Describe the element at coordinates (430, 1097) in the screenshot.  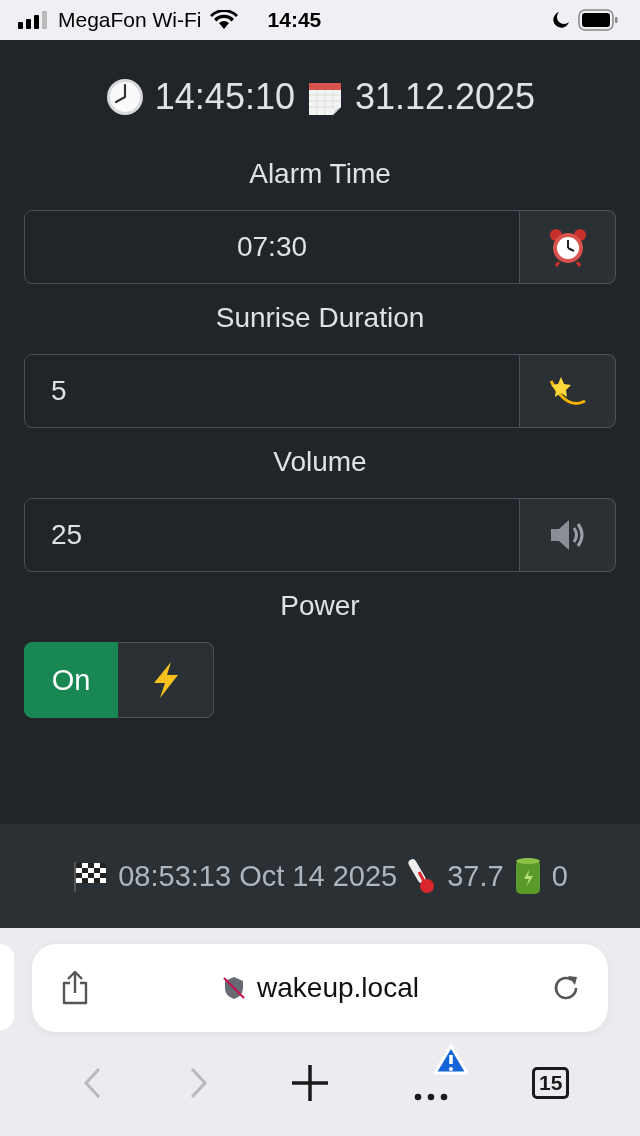
I see `more-icon` at that location.